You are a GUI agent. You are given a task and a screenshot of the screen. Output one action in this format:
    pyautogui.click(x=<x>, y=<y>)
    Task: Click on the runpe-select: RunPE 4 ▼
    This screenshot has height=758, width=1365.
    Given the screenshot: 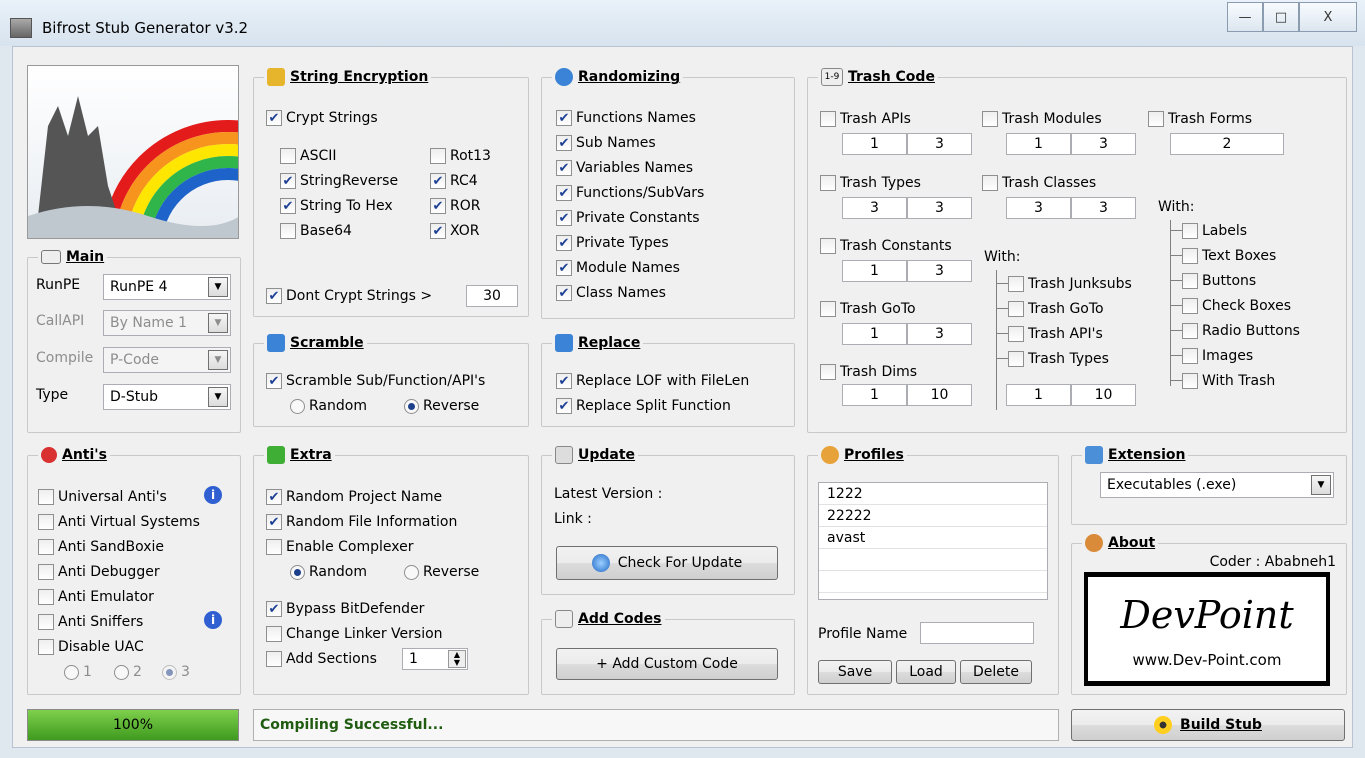 What is the action you would take?
    pyautogui.click(x=167, y=287)
    